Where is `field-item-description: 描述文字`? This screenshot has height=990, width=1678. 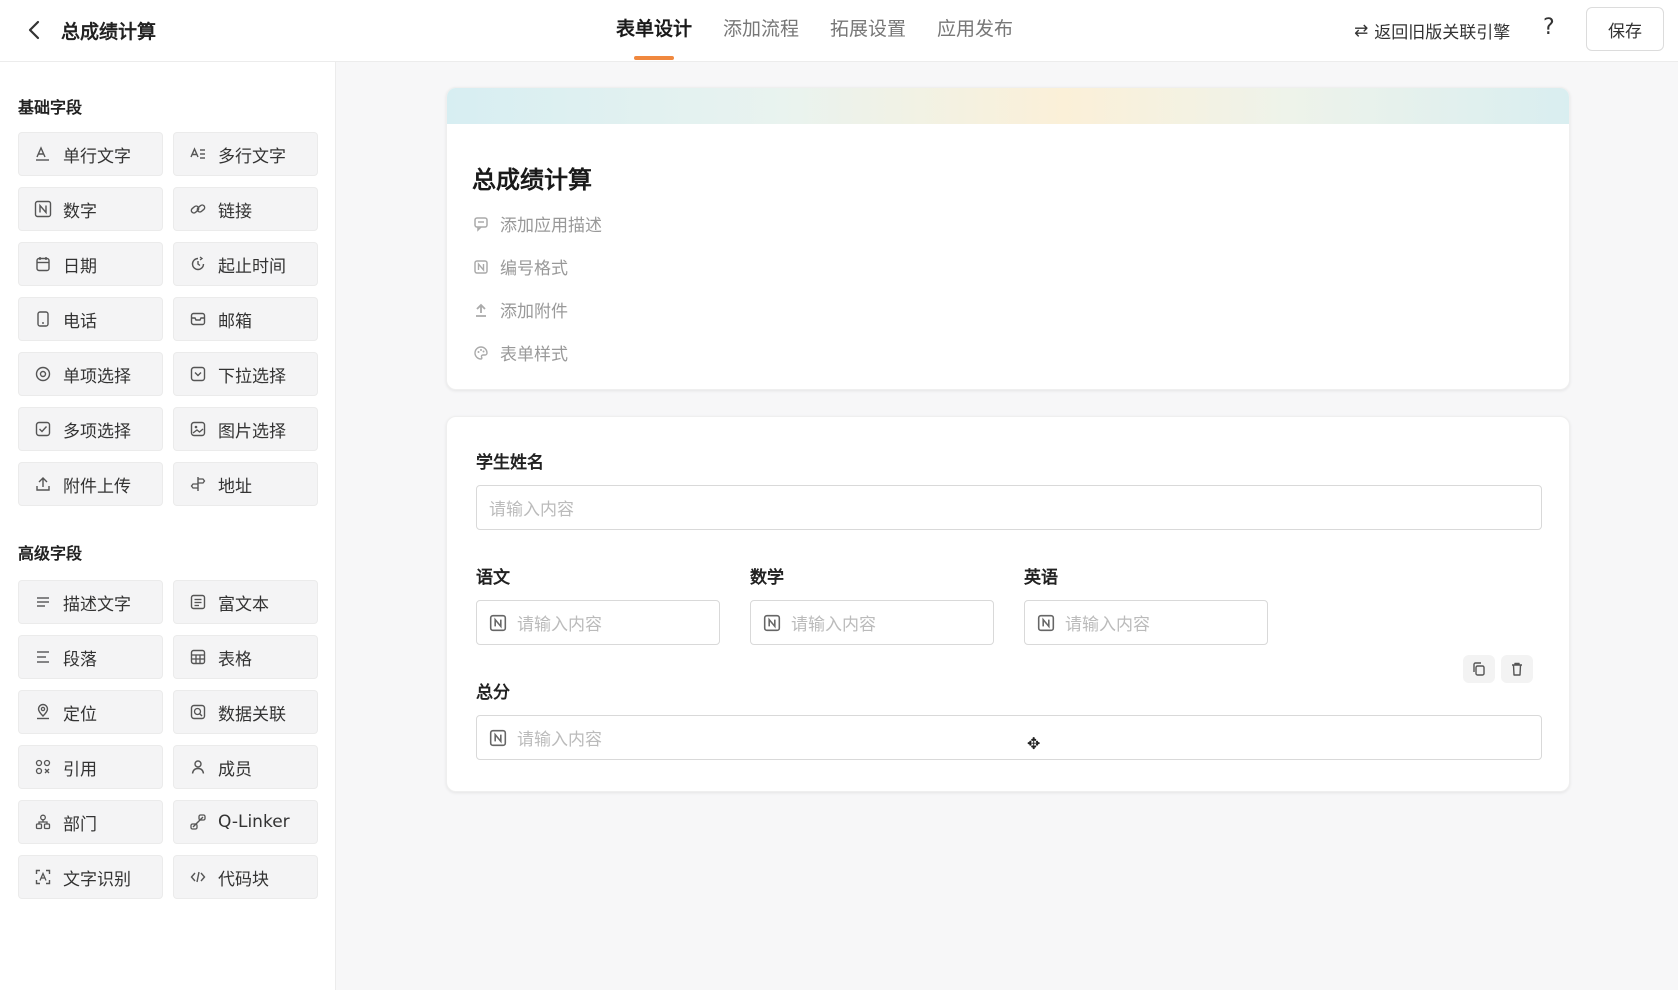
field-item-description: 描述文字 is located at coordinates (90, 602).